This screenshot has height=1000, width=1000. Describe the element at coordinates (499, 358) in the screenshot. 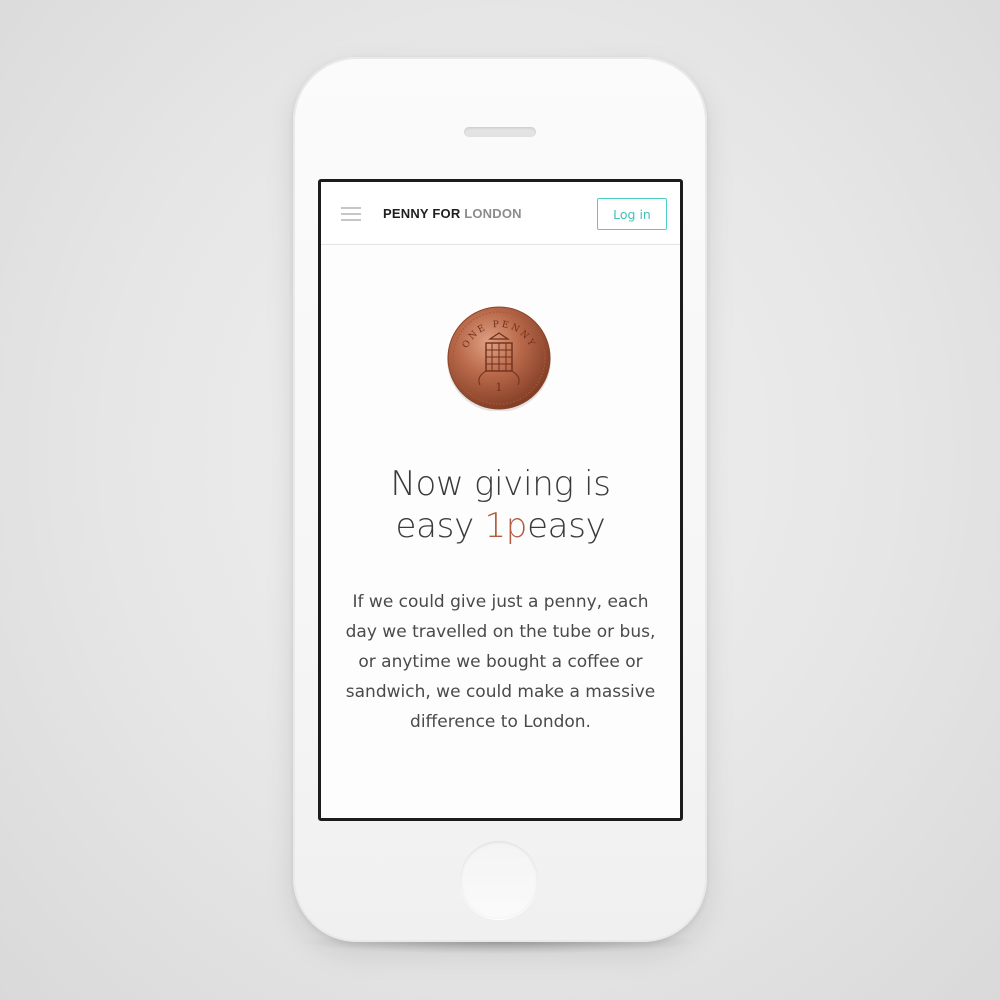

I see `penny-coin-icon: ONE PENNY 1` at that location.